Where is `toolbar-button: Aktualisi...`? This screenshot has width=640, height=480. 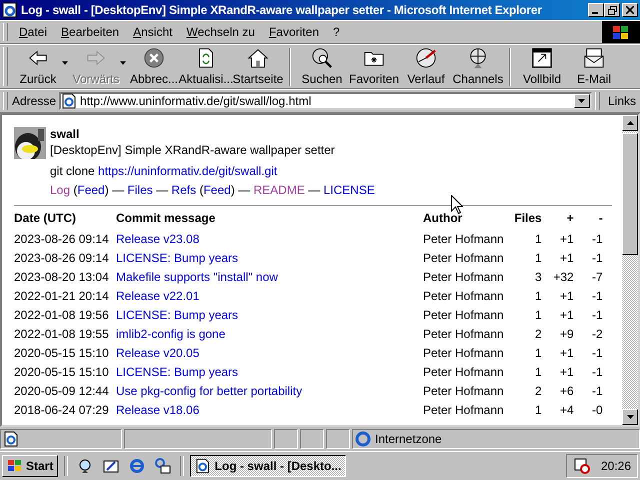 toolbar-button: Aktualisi... is located at coordinates (206, 67).